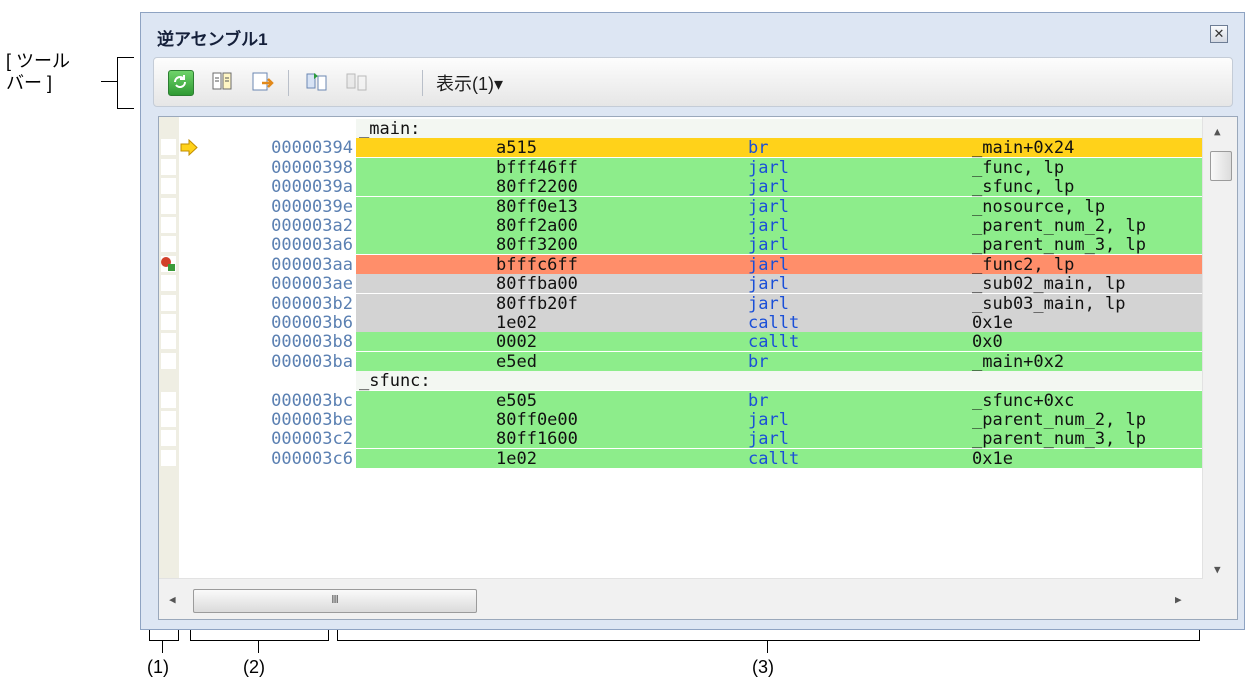  Describe the element at coordinates (692, 33) in the screenshot. I see `panel-titlebar: 逆アセンブル1 ✕` at that location.